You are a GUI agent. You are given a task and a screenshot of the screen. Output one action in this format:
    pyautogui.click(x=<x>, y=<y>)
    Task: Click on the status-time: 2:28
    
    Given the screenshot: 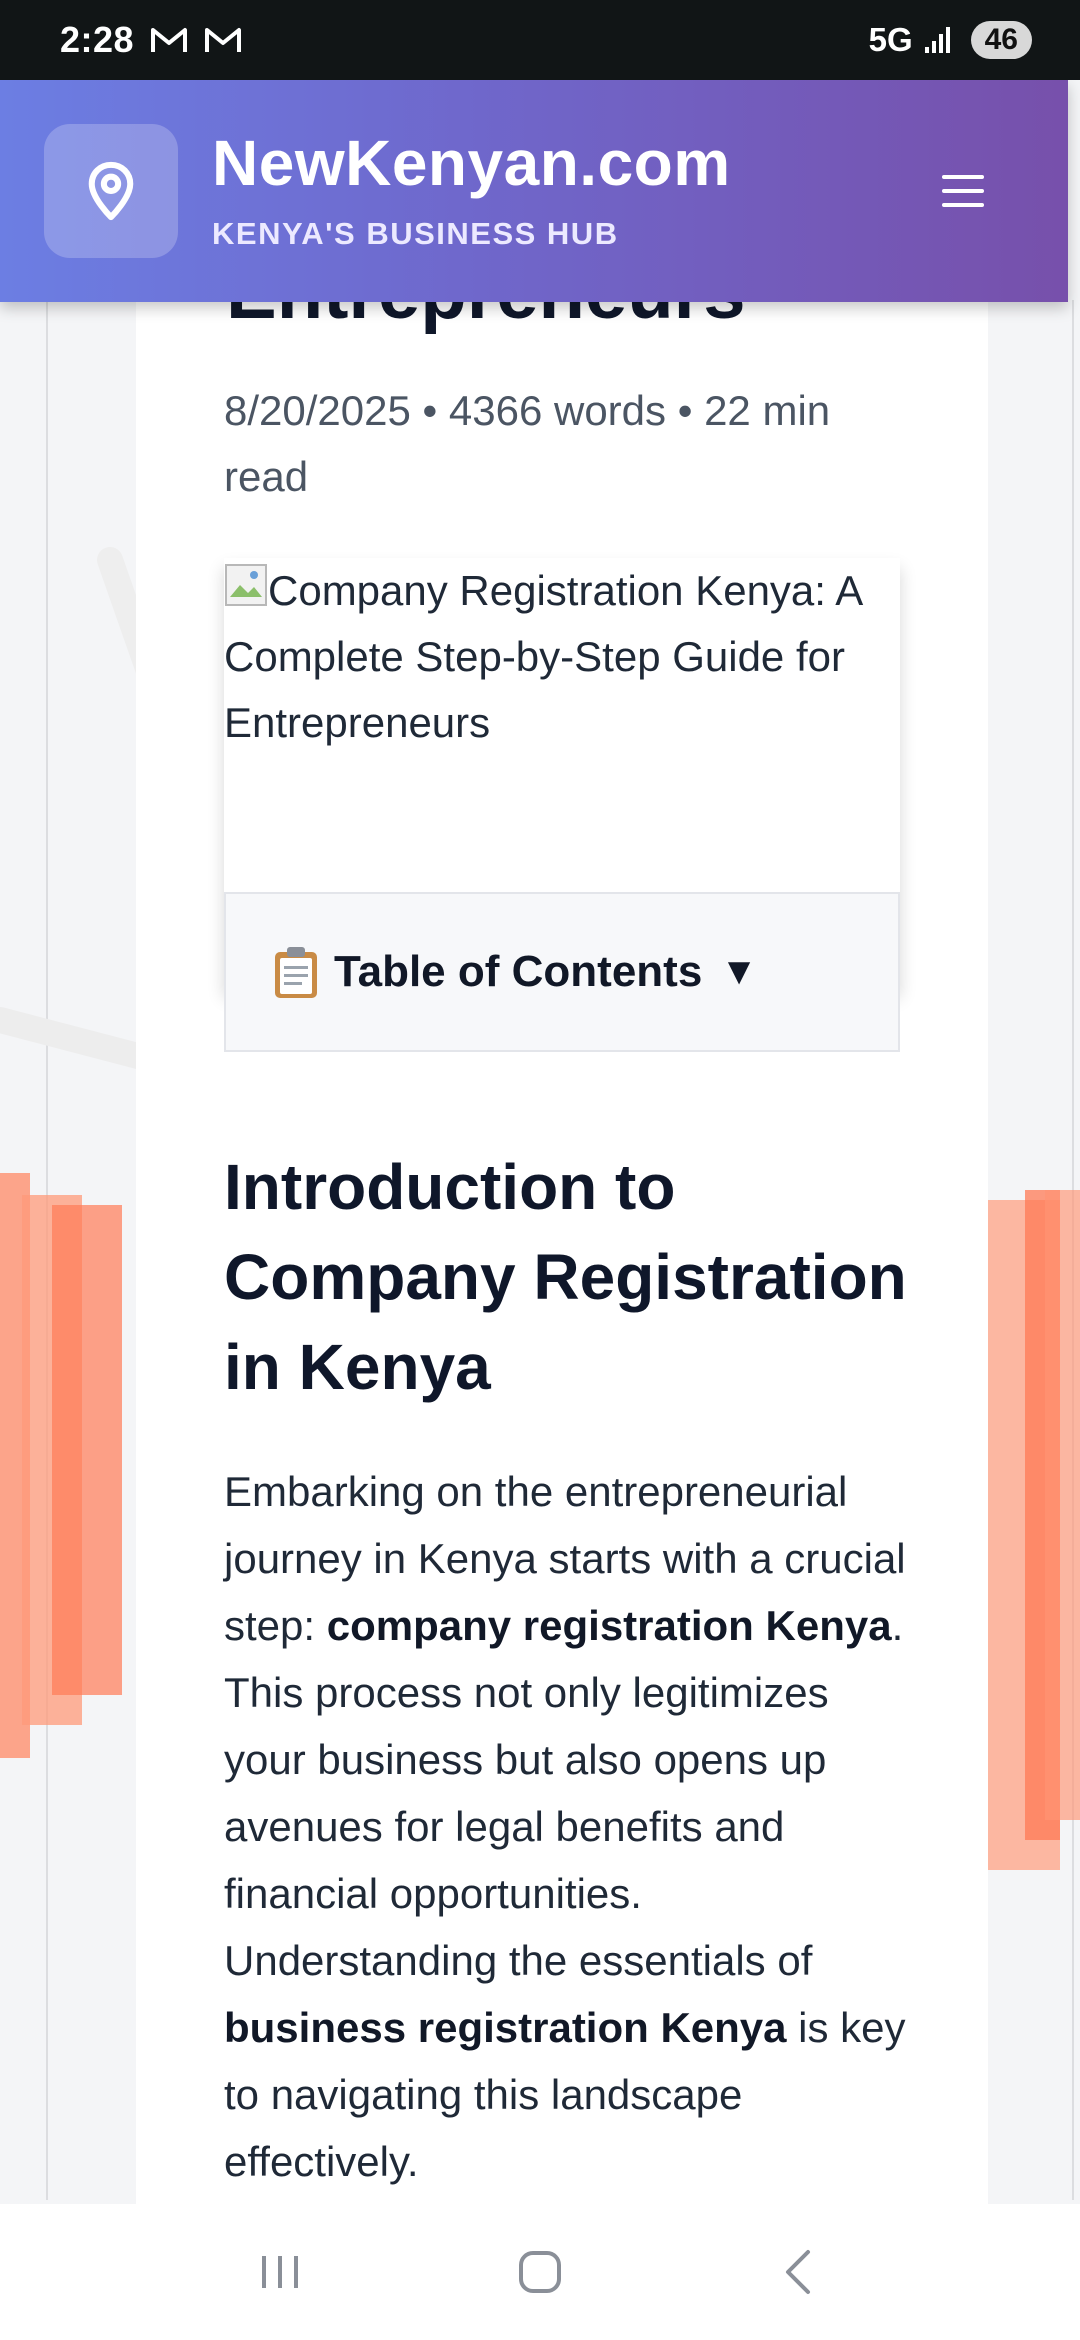 What is the action you would take?
    pyautogui.click(x=97, y=39)
    